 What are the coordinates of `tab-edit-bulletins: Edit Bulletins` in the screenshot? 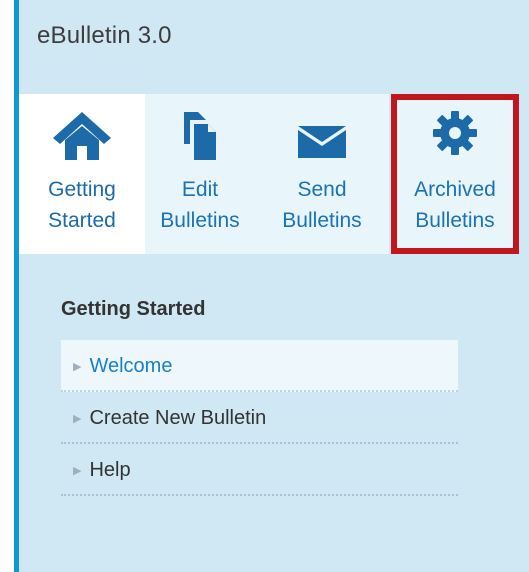 It's located at (200, 174).